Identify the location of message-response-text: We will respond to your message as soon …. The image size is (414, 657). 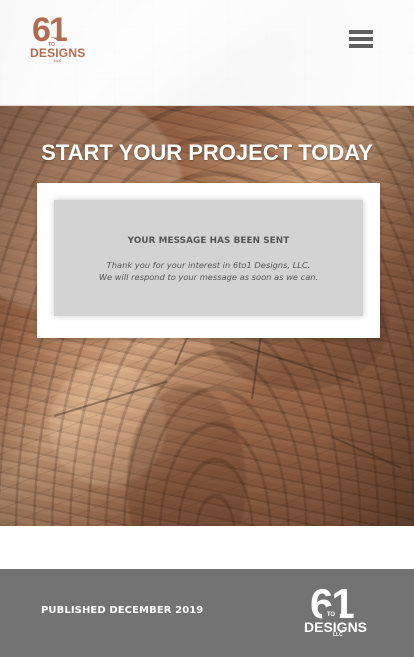
(208, 277).